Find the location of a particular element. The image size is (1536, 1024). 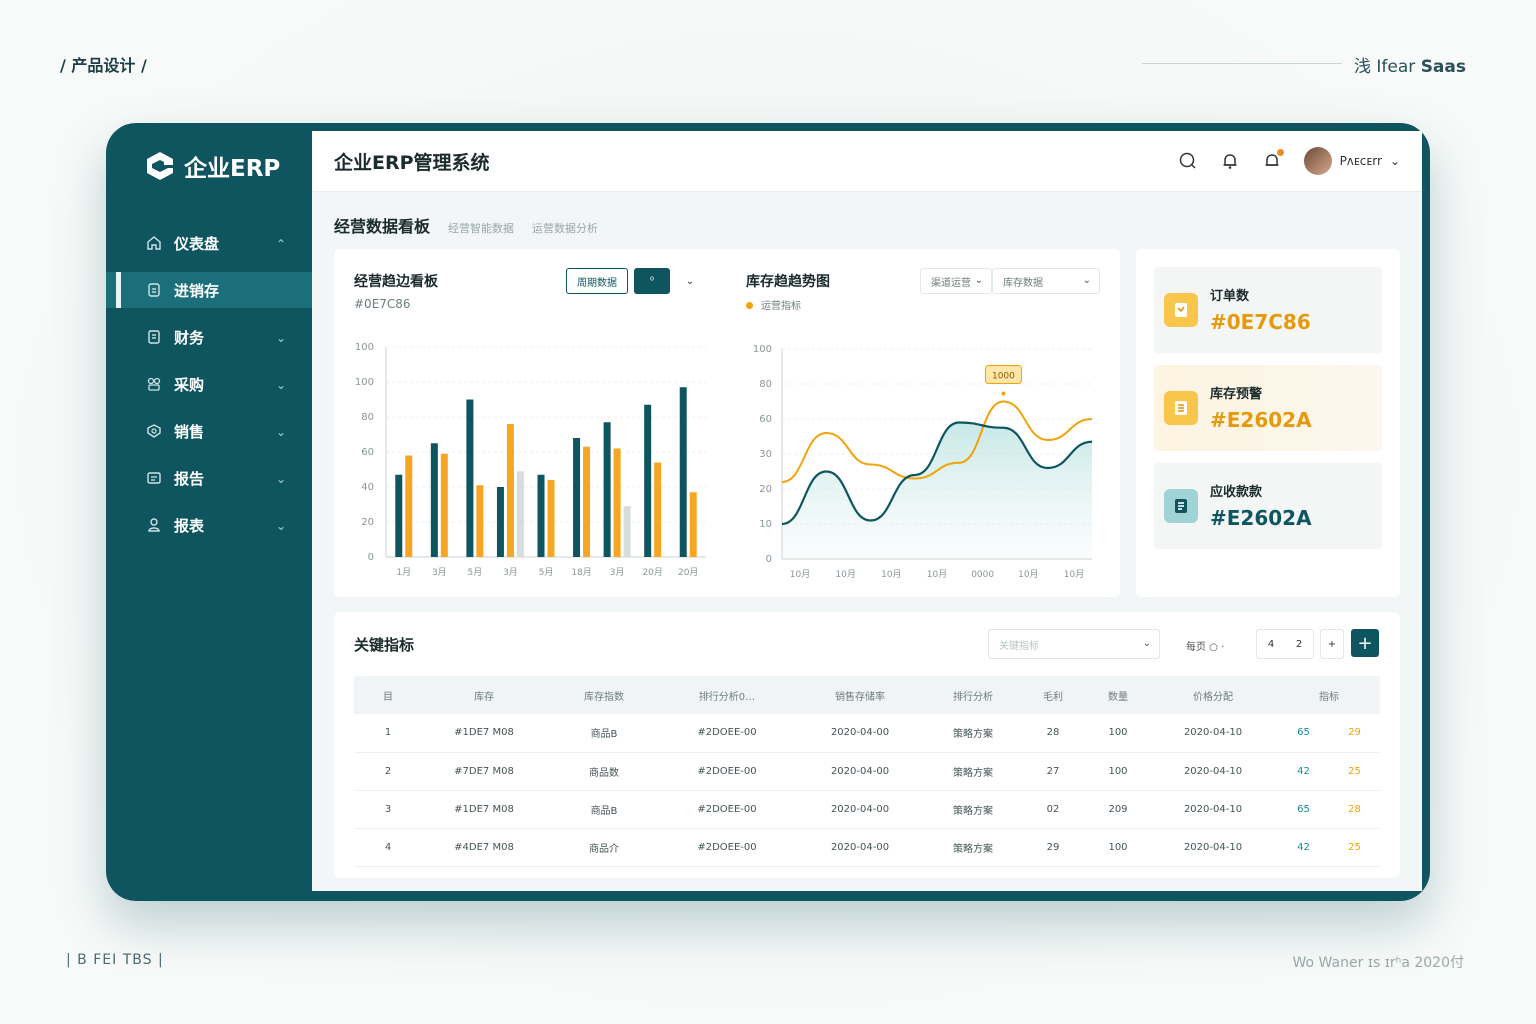

column-header: 目 is located at coordinates (388, 695).